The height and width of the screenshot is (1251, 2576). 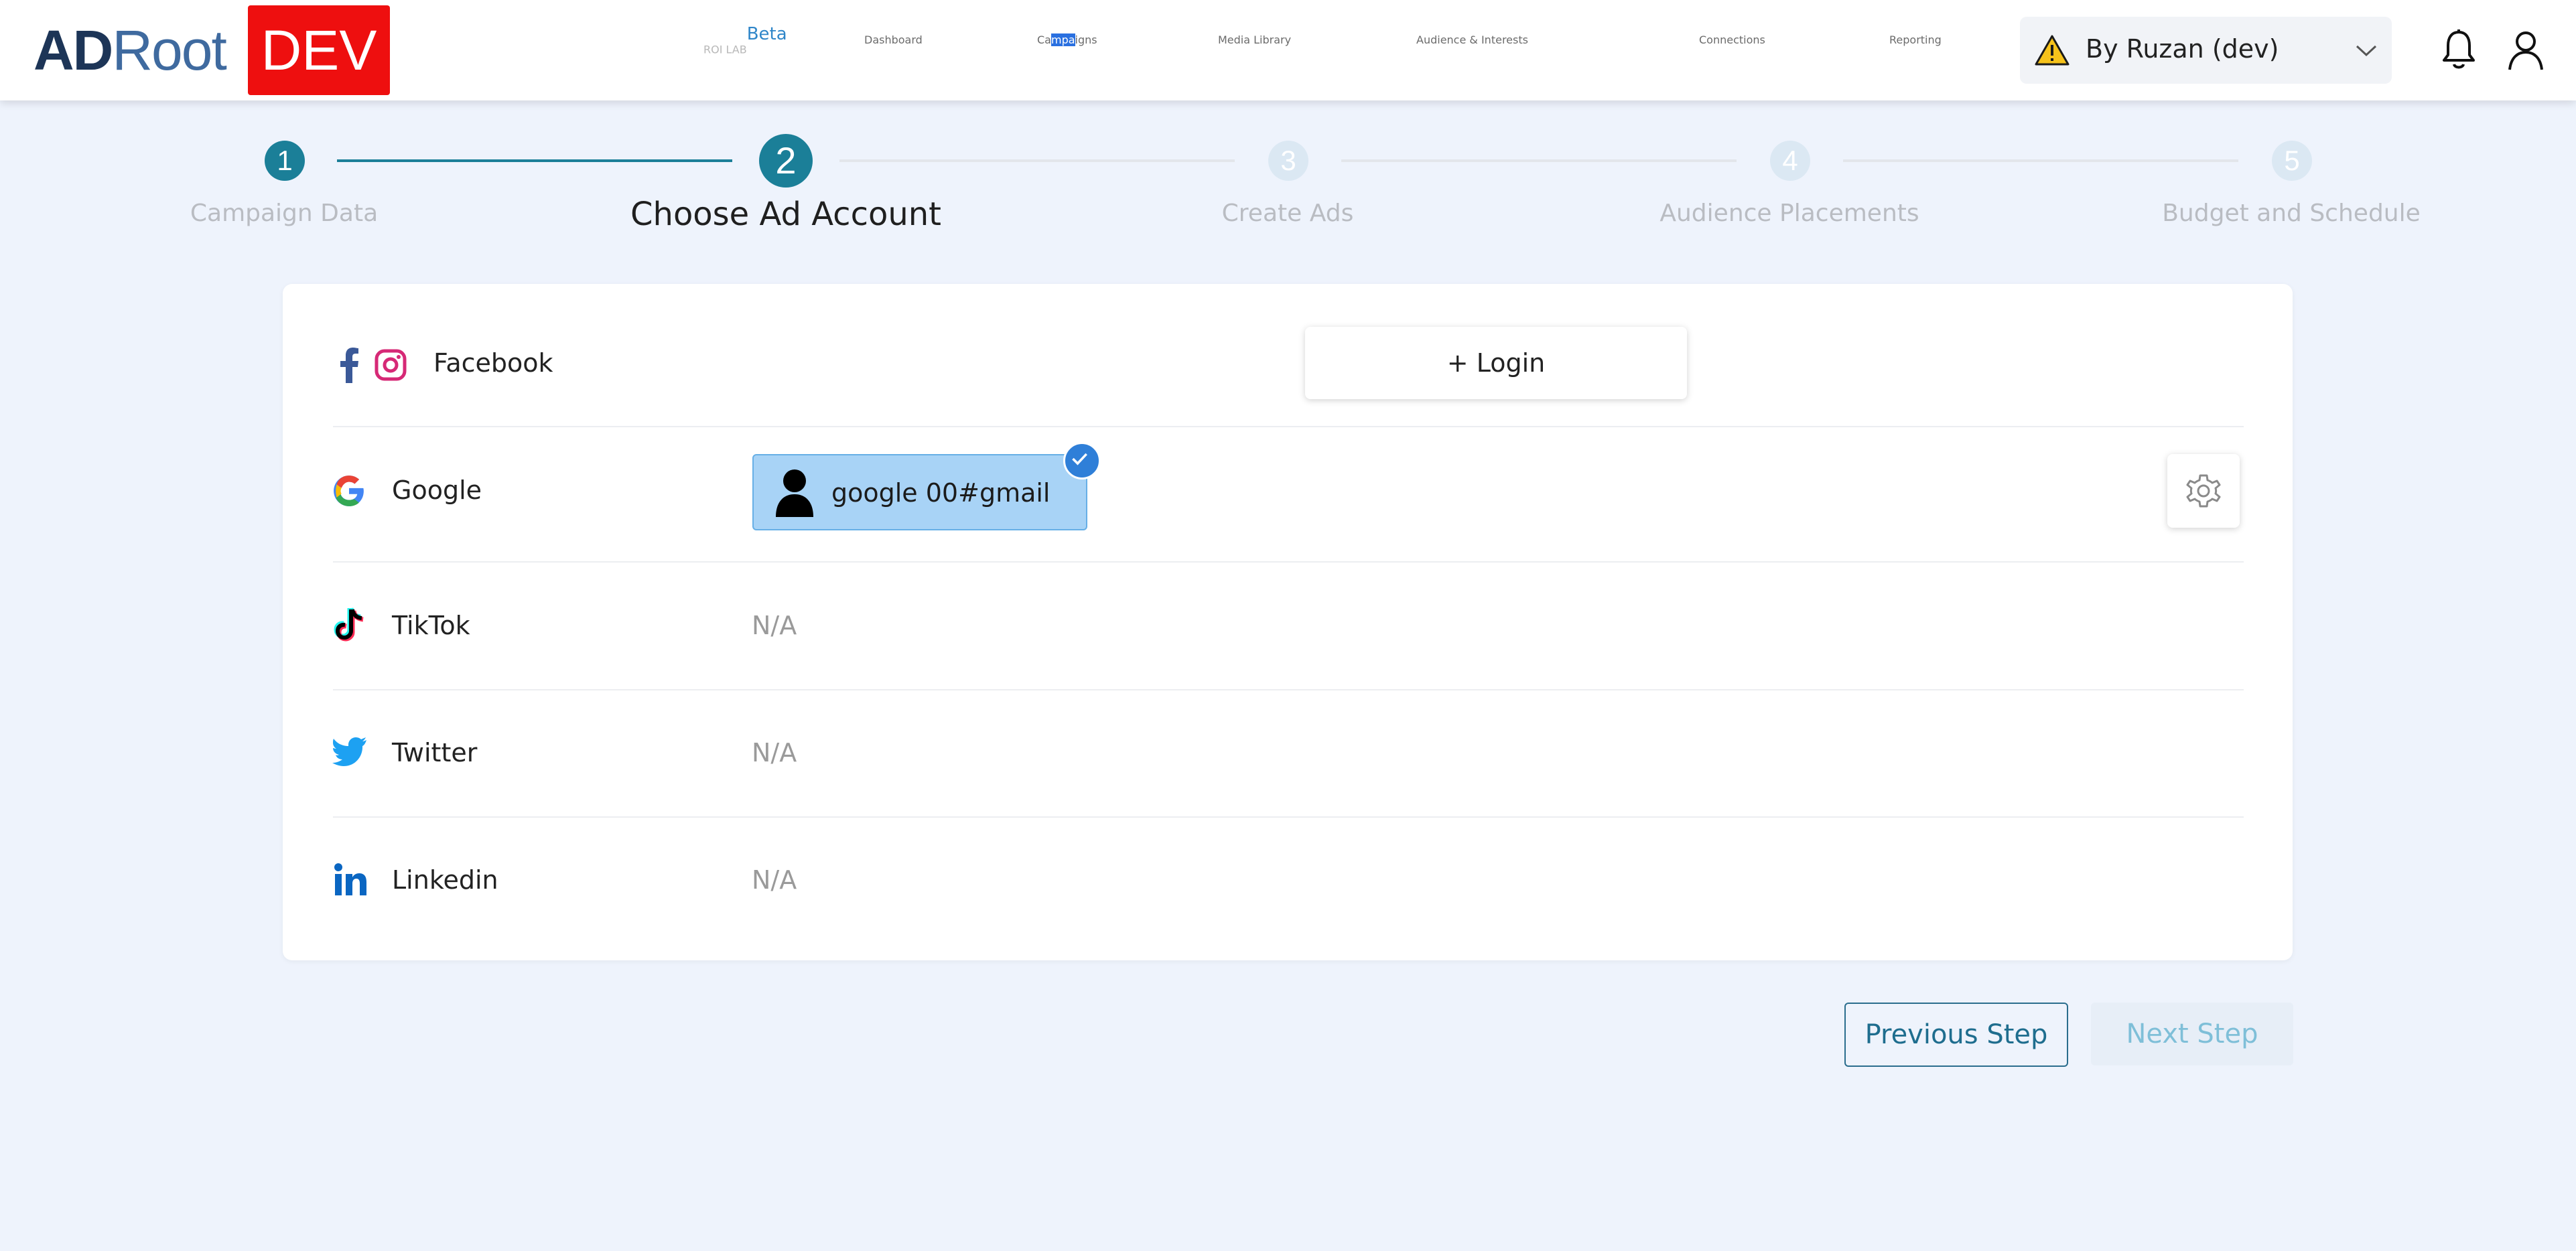 What do you see at coordinates (2291, 213) in the screenshot?
I see `step-5-label: Budget and Schedule` at bounding box center [2291, 213].